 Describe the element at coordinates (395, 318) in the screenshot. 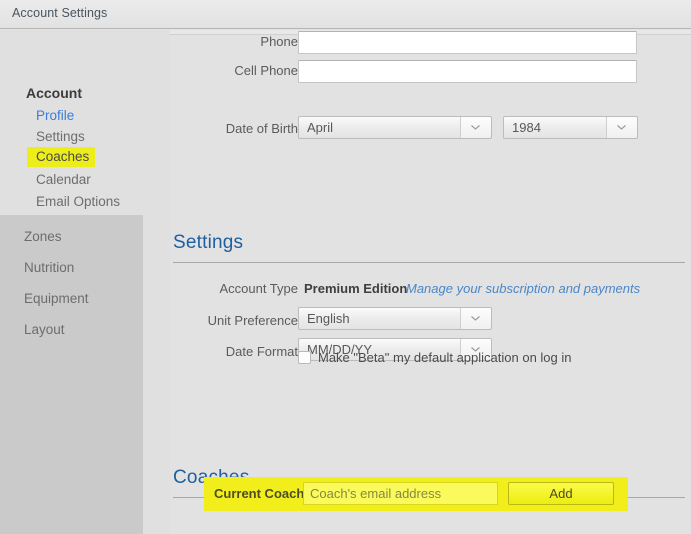

I see `unit-preference-select: English` at that location.